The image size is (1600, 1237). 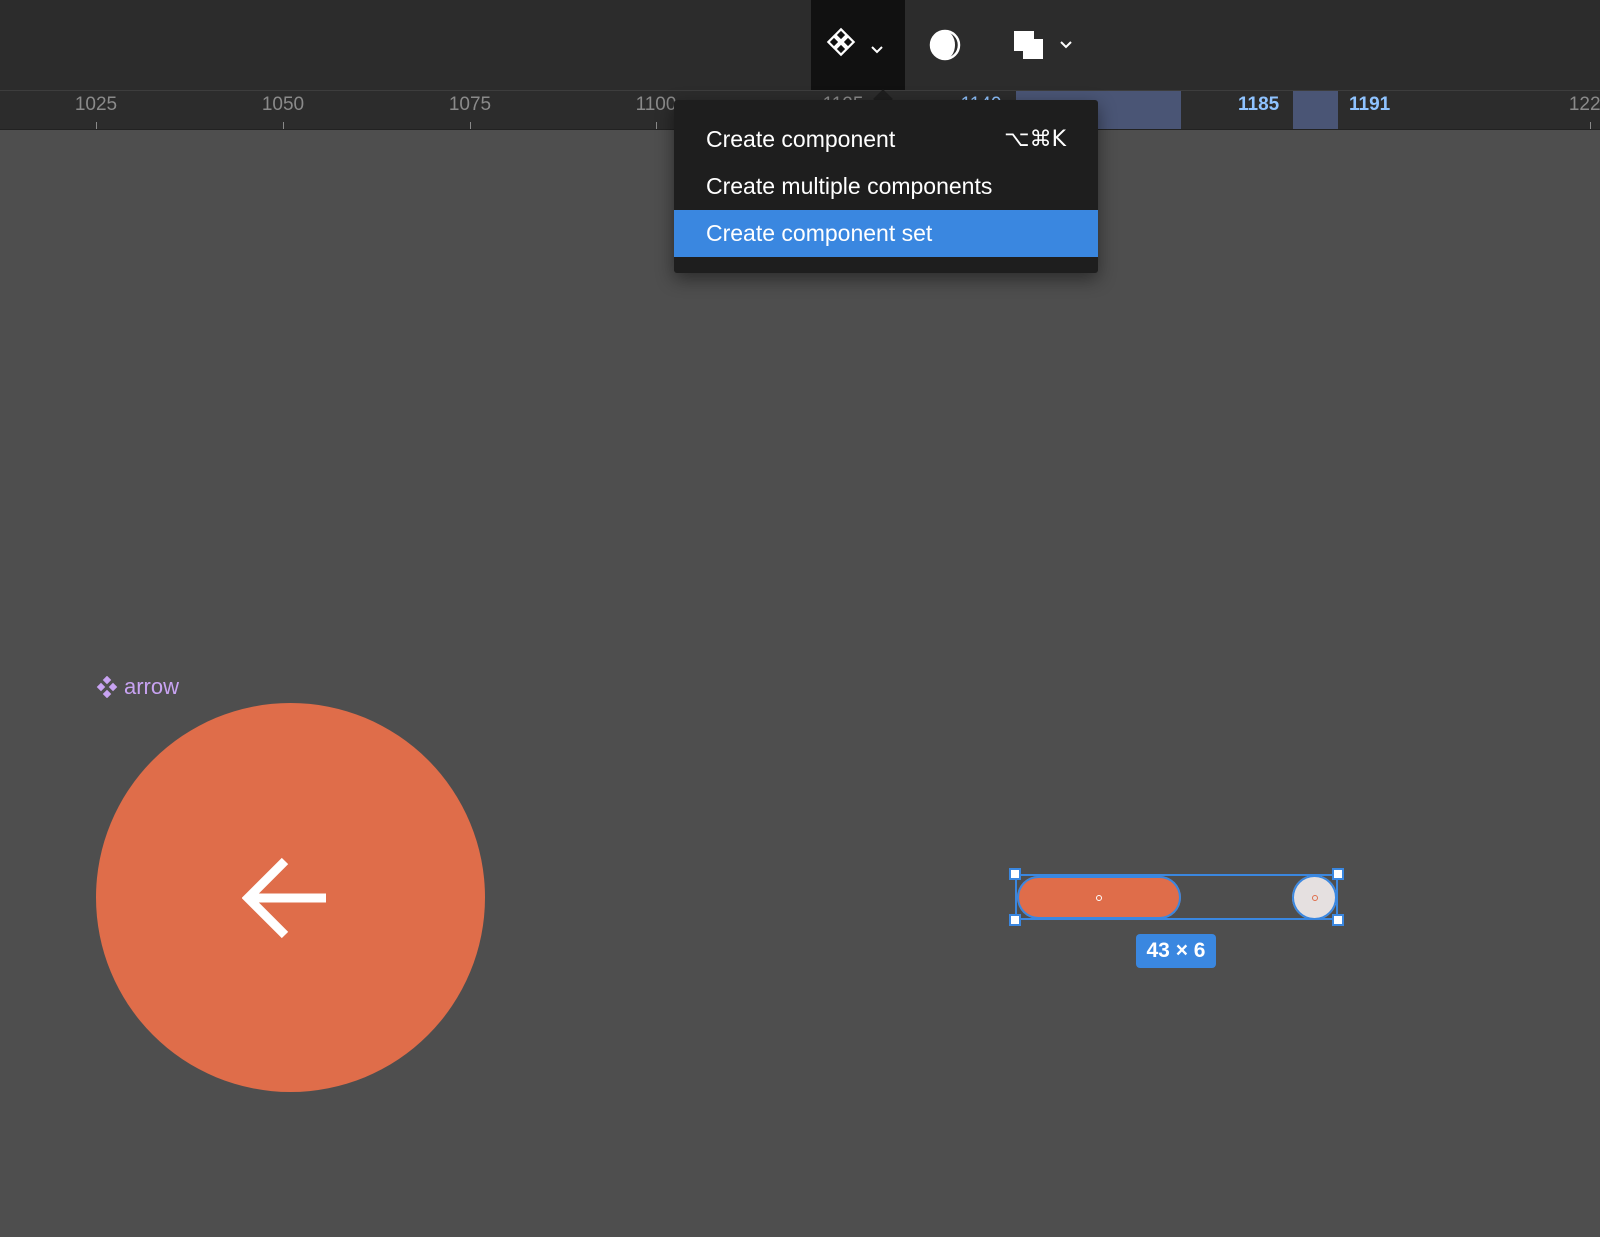 What do you see at coordinates (284, 898) in the screenshot?
I see `arrow-left-icon` at bounding box center [284, 898].